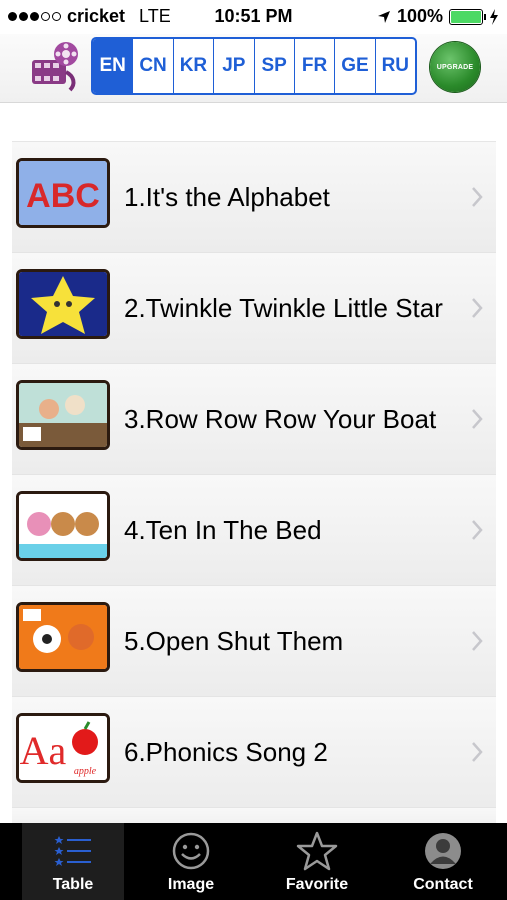  Describe the element at coordinates (113, 66) in the screenshot. I see `language-button-en: EN` at that location.